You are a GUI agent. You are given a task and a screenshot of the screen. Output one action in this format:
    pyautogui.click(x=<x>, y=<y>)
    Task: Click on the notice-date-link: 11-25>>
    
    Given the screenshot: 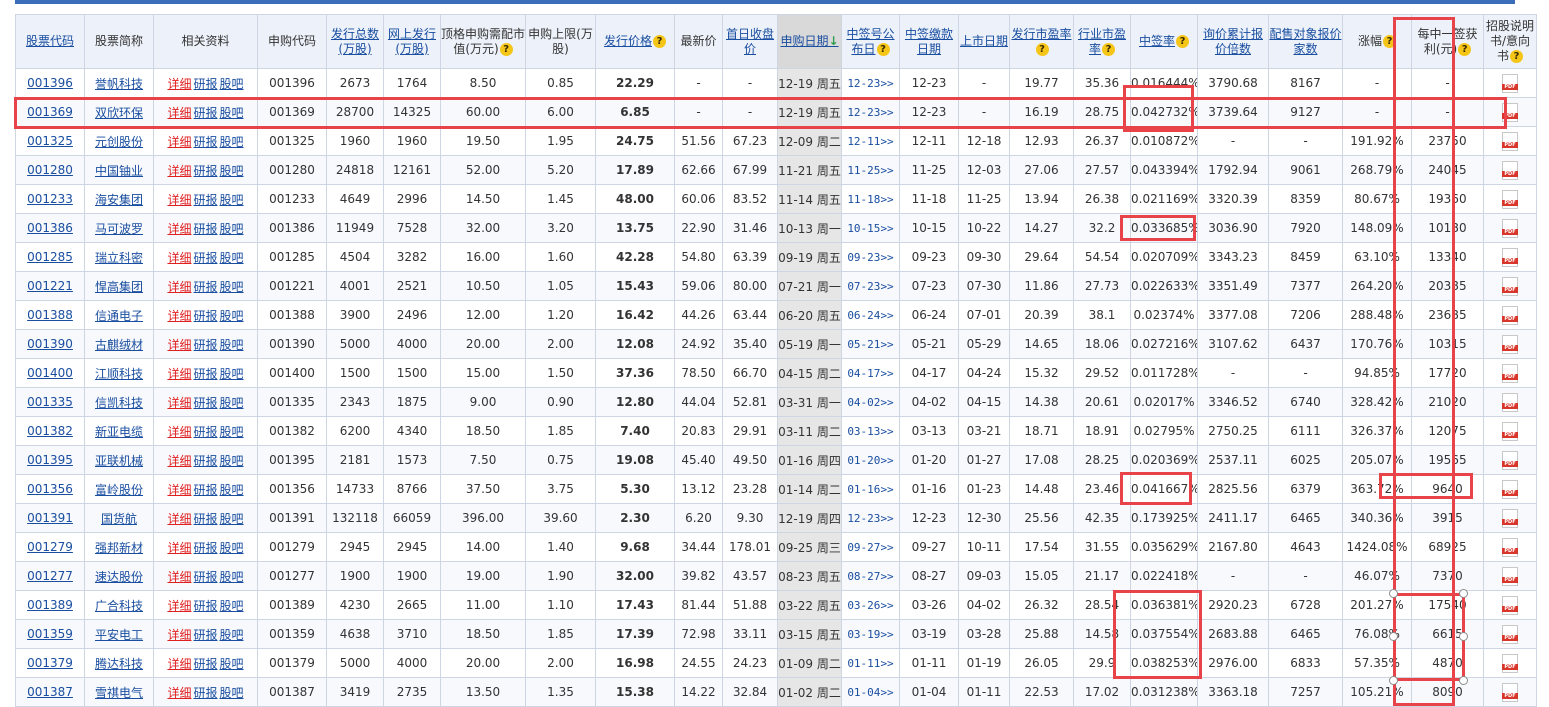 What is the action you would take?
    pyautogui.click(x=870, y=170)
    